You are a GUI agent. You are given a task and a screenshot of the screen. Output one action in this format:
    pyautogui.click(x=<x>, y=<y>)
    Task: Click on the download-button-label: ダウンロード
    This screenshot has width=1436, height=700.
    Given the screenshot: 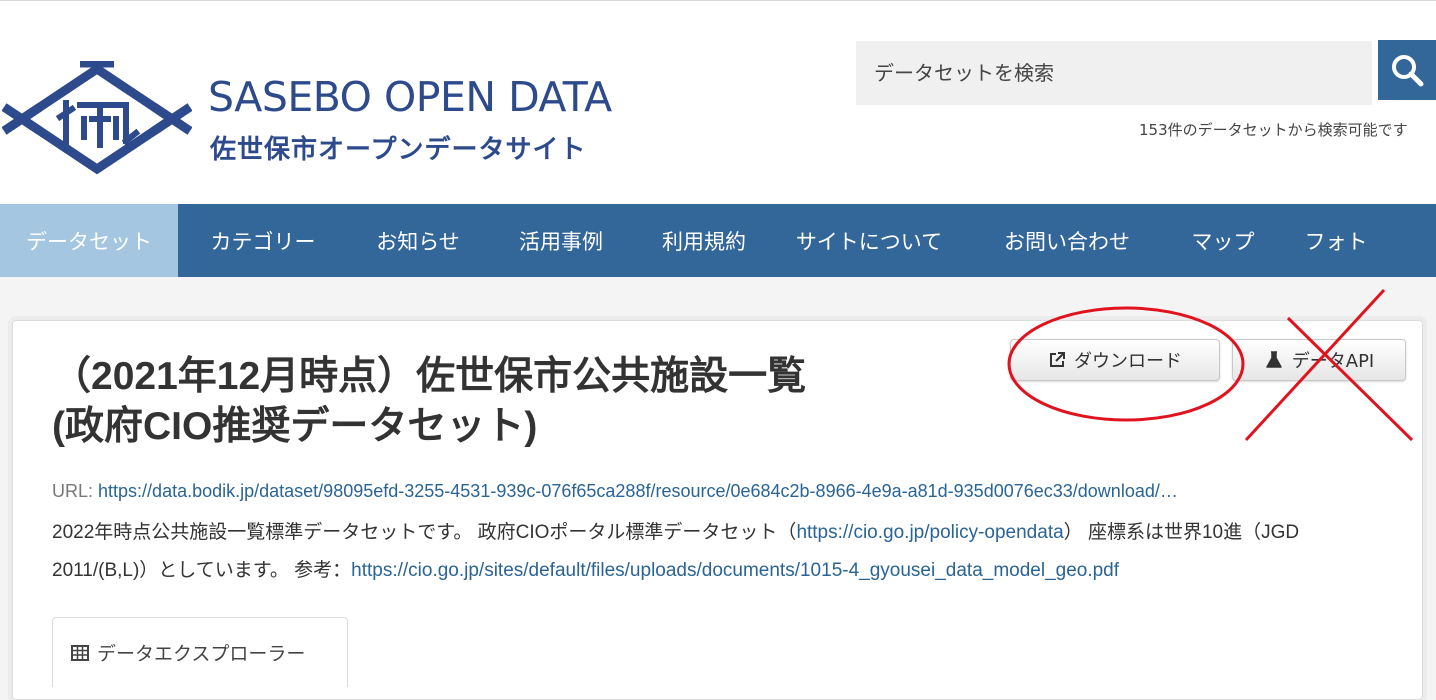 What is the action you would take?
    pyautogui.click(x=1128, y=361)
    